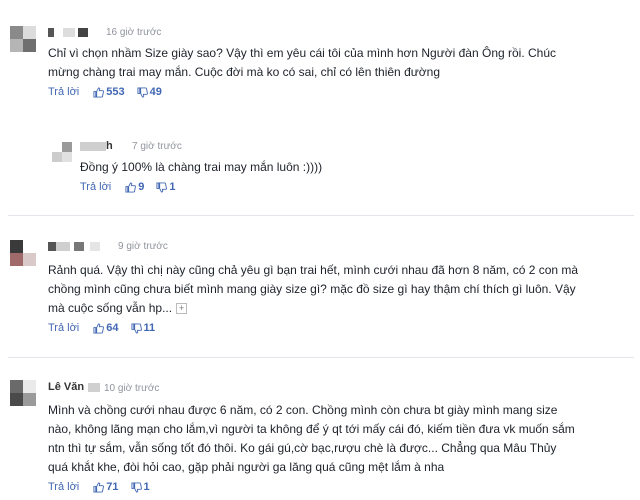  I want to click on comment-time: 7 giờ trước, so click(157, 146).